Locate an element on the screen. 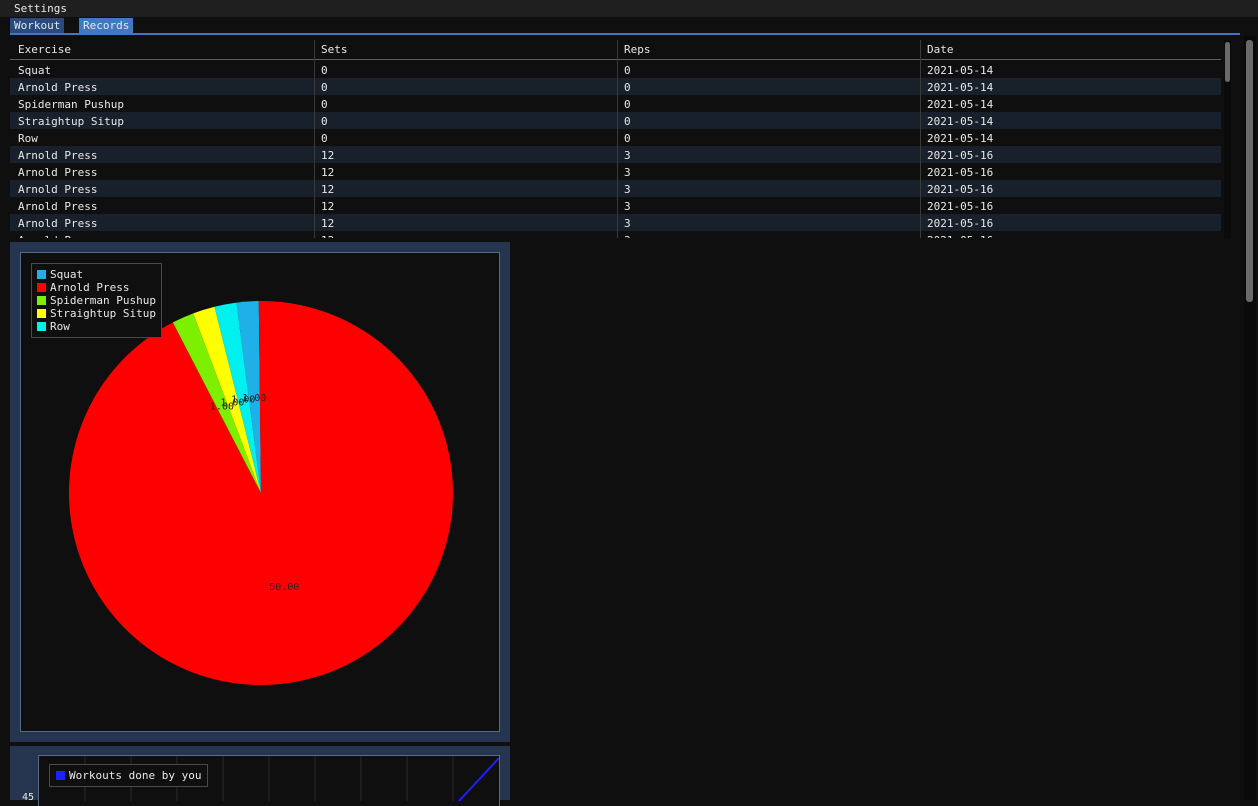  legend-label: Workouts done by you is located at coordinates (135, 775).